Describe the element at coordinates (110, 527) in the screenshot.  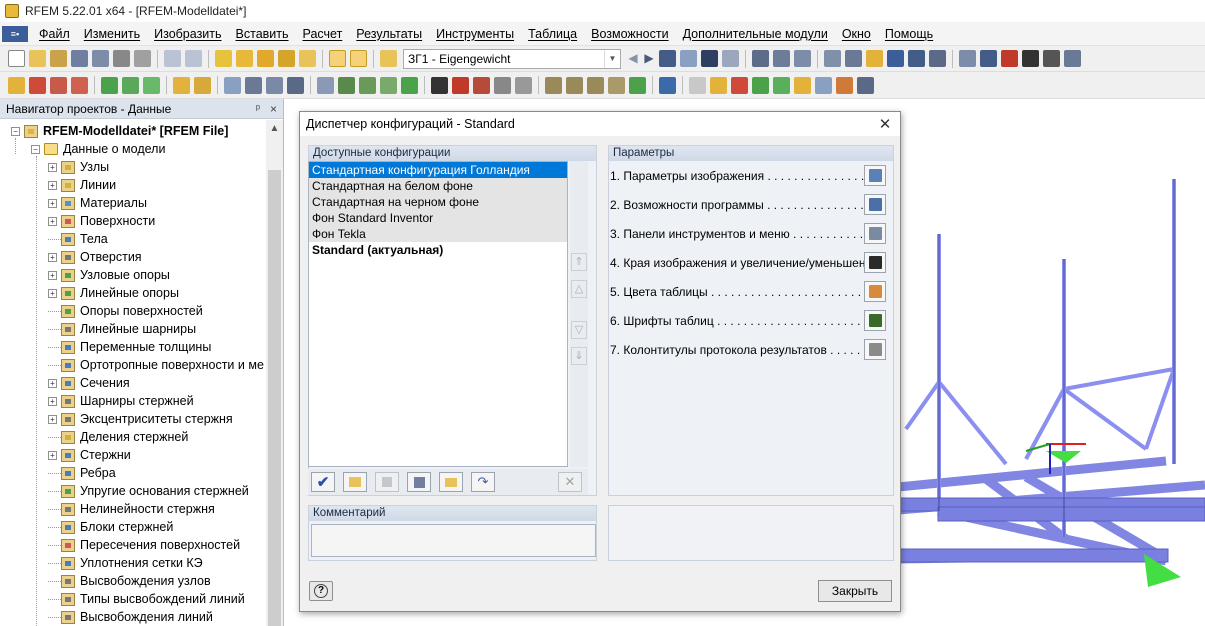
I see `tree-item: Блоки стержней` at that location.